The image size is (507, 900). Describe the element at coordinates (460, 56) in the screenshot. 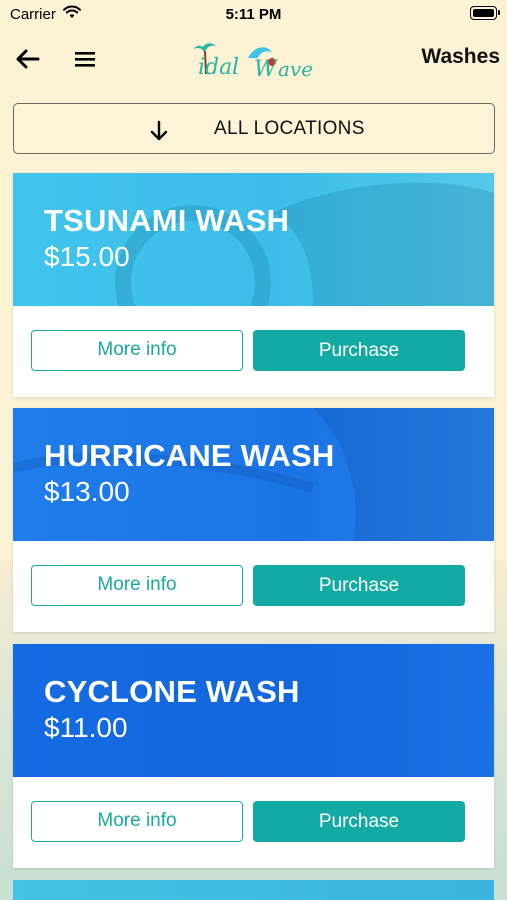

I see `page-title: Washes` at that location.